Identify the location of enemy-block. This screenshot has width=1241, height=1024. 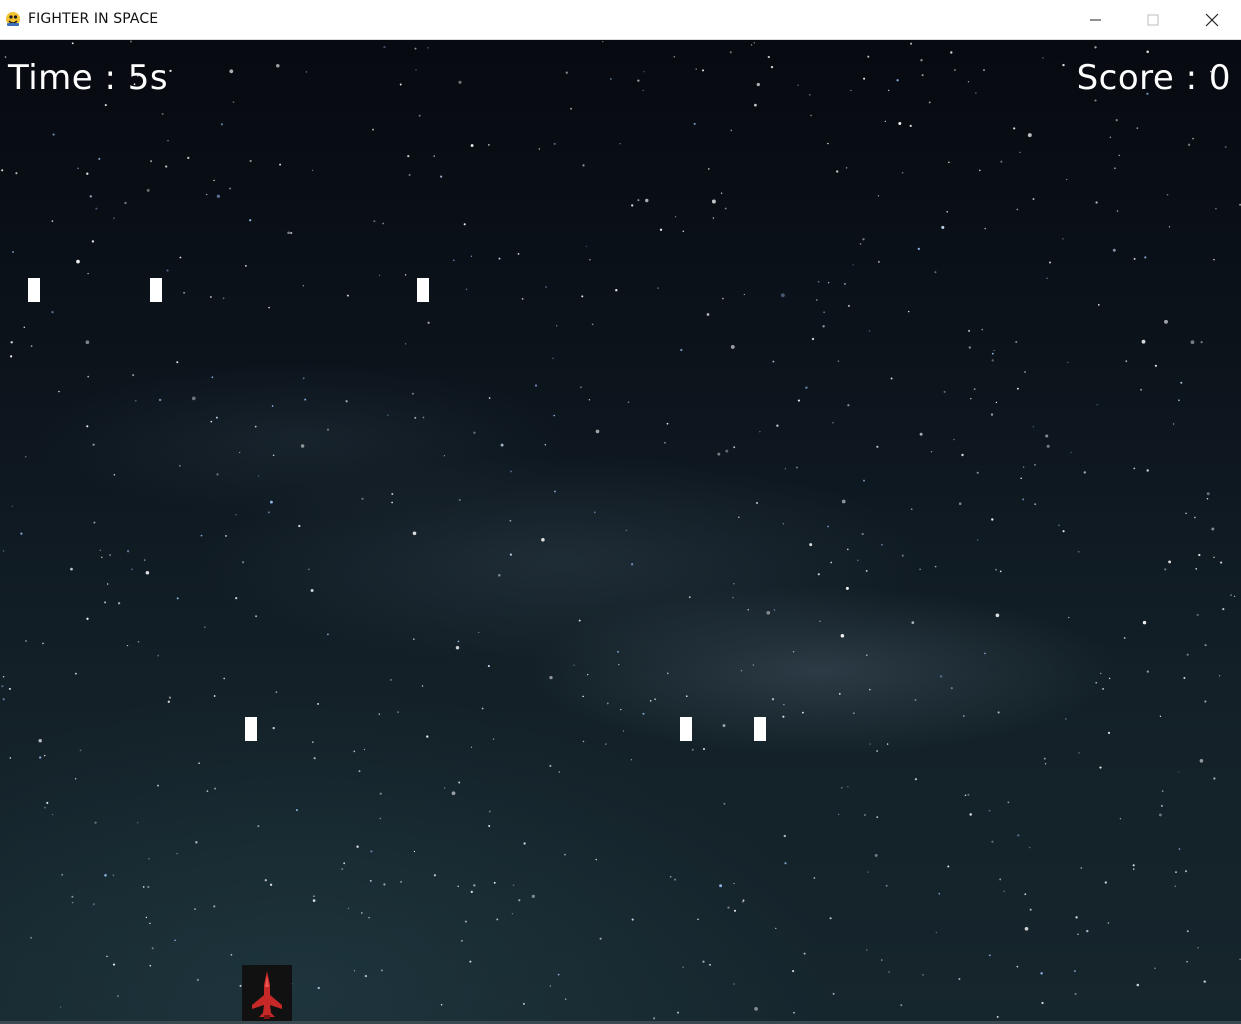
(34, 290).